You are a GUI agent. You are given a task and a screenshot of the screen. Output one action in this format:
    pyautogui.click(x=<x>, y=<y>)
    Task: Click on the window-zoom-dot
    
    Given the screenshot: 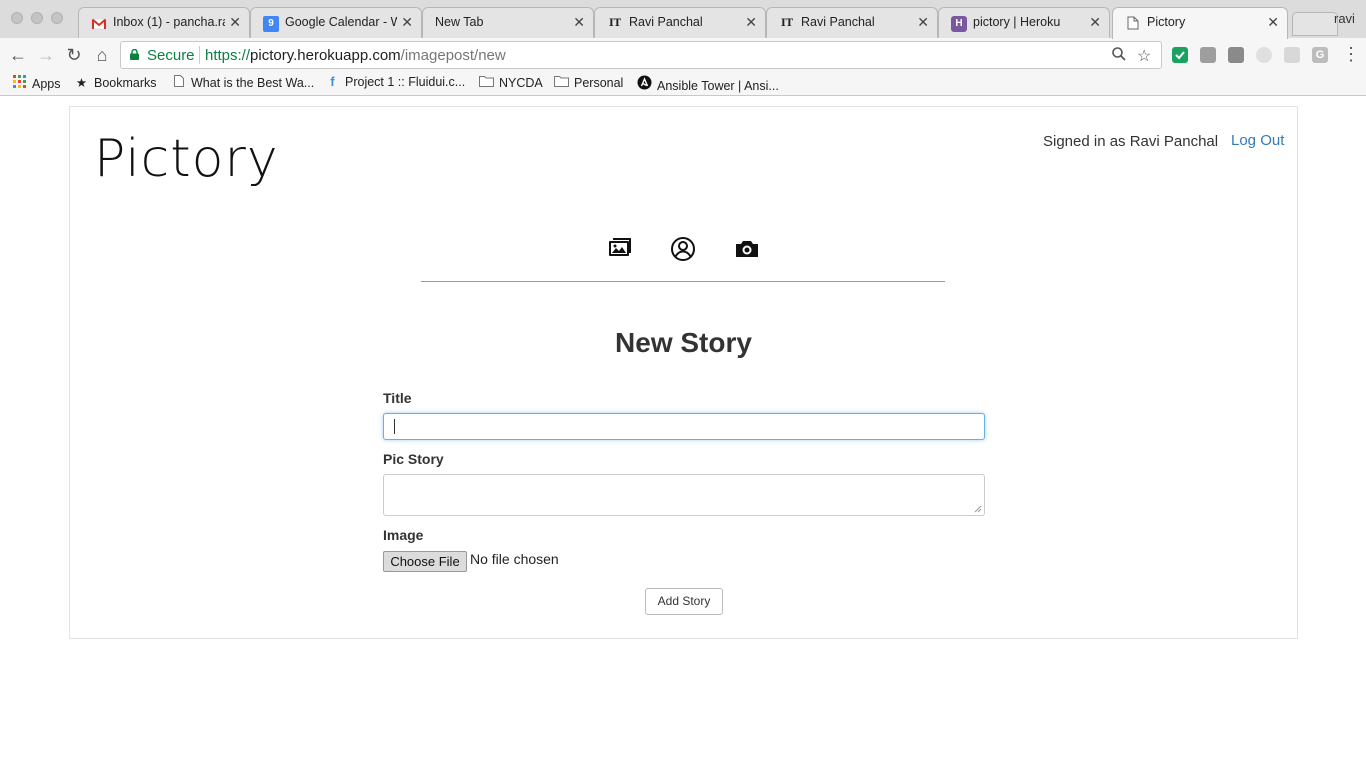 What is the action you would take?
    pyautogui.click(x=57, y=18)
    